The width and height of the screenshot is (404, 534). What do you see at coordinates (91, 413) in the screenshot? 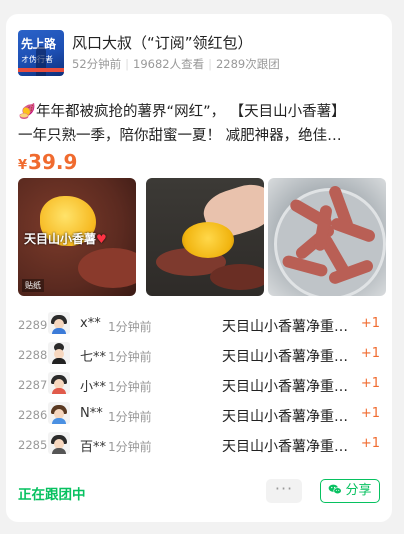
I see `buyer-name: N**` at bounding box center [91, 413].